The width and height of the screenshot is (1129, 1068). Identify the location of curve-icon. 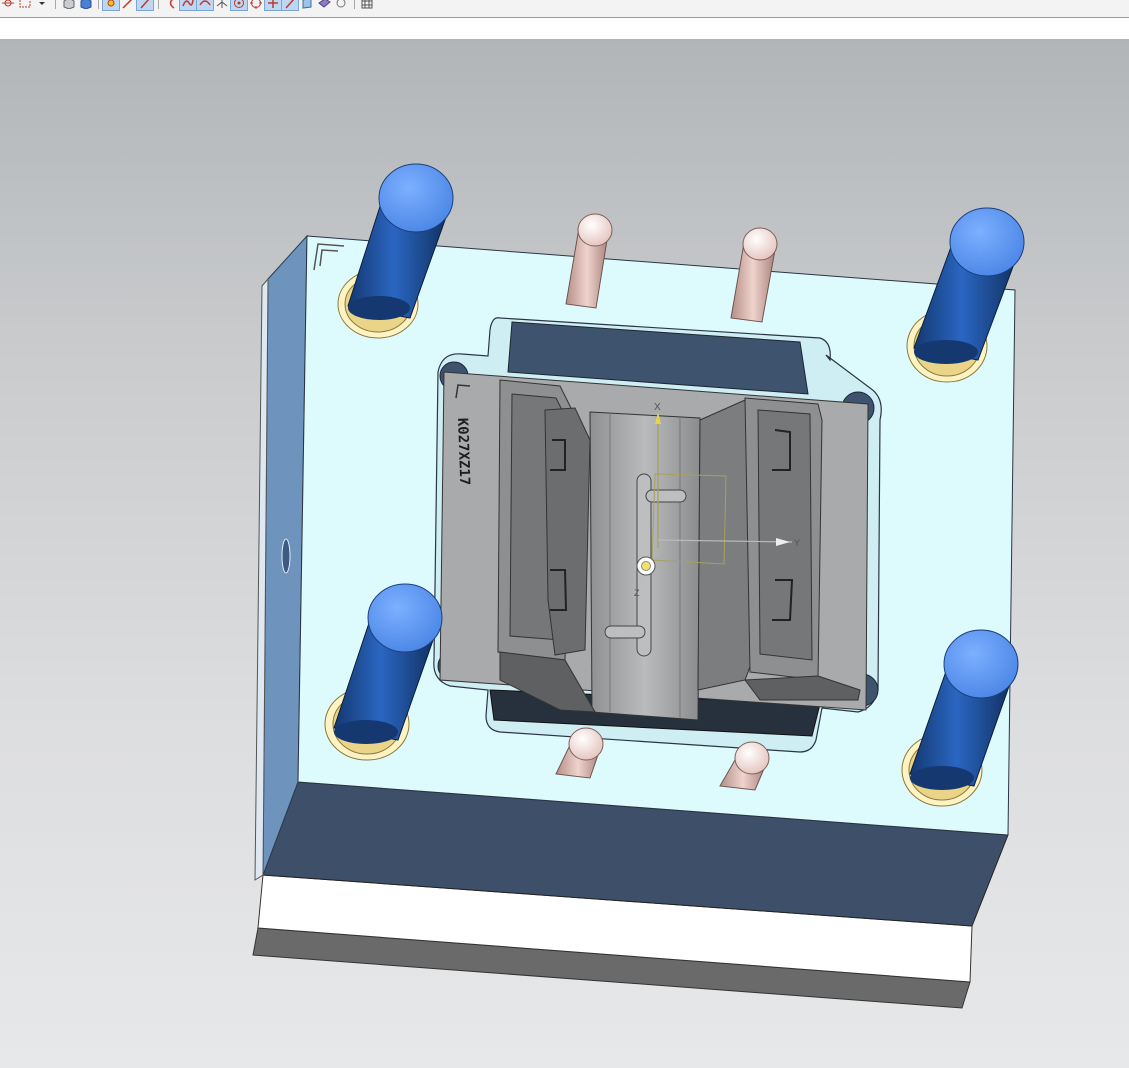
(205, 5).